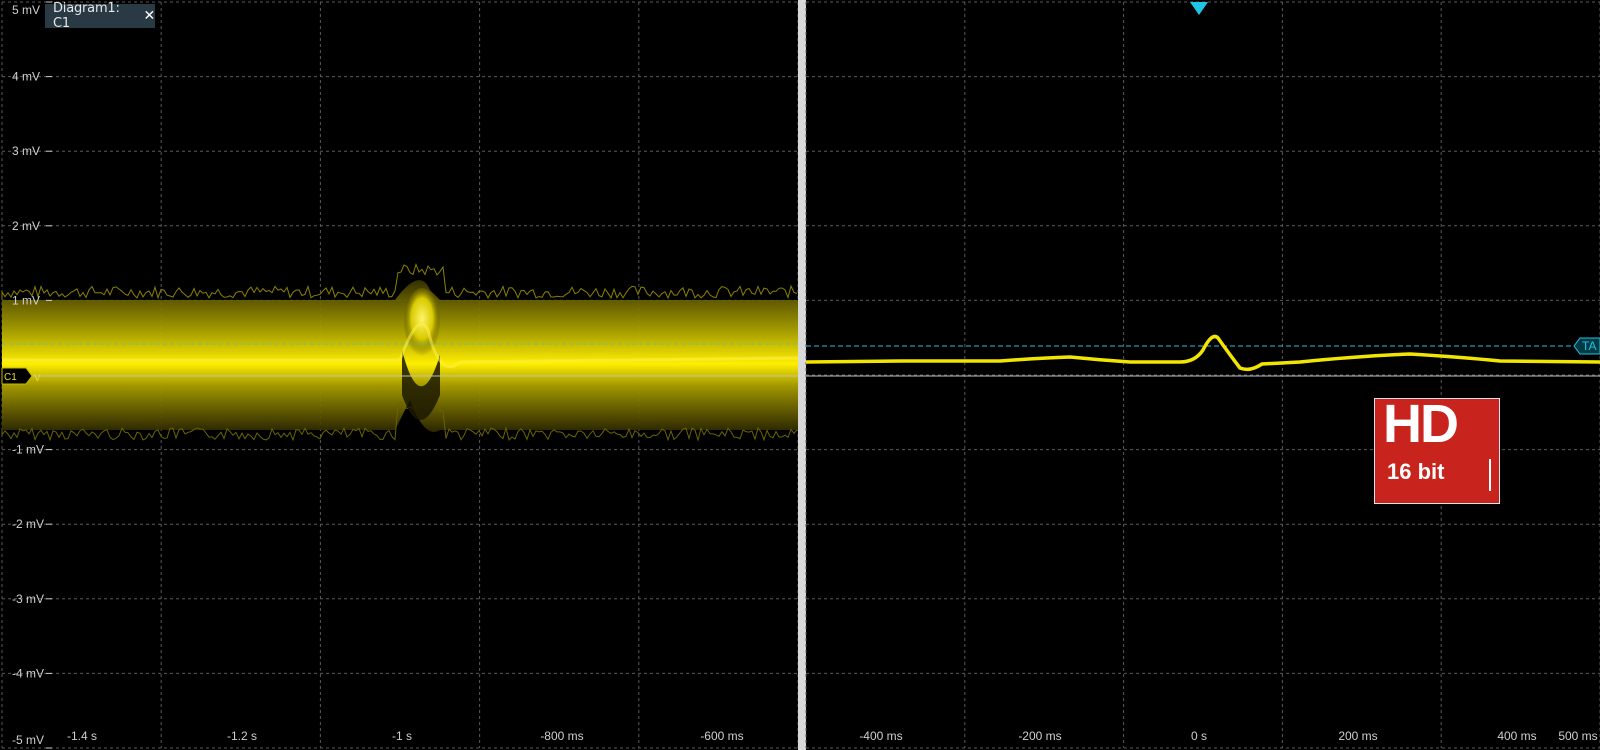  I want to click on x-axis-label: -1.4 s, so click(82, 736).